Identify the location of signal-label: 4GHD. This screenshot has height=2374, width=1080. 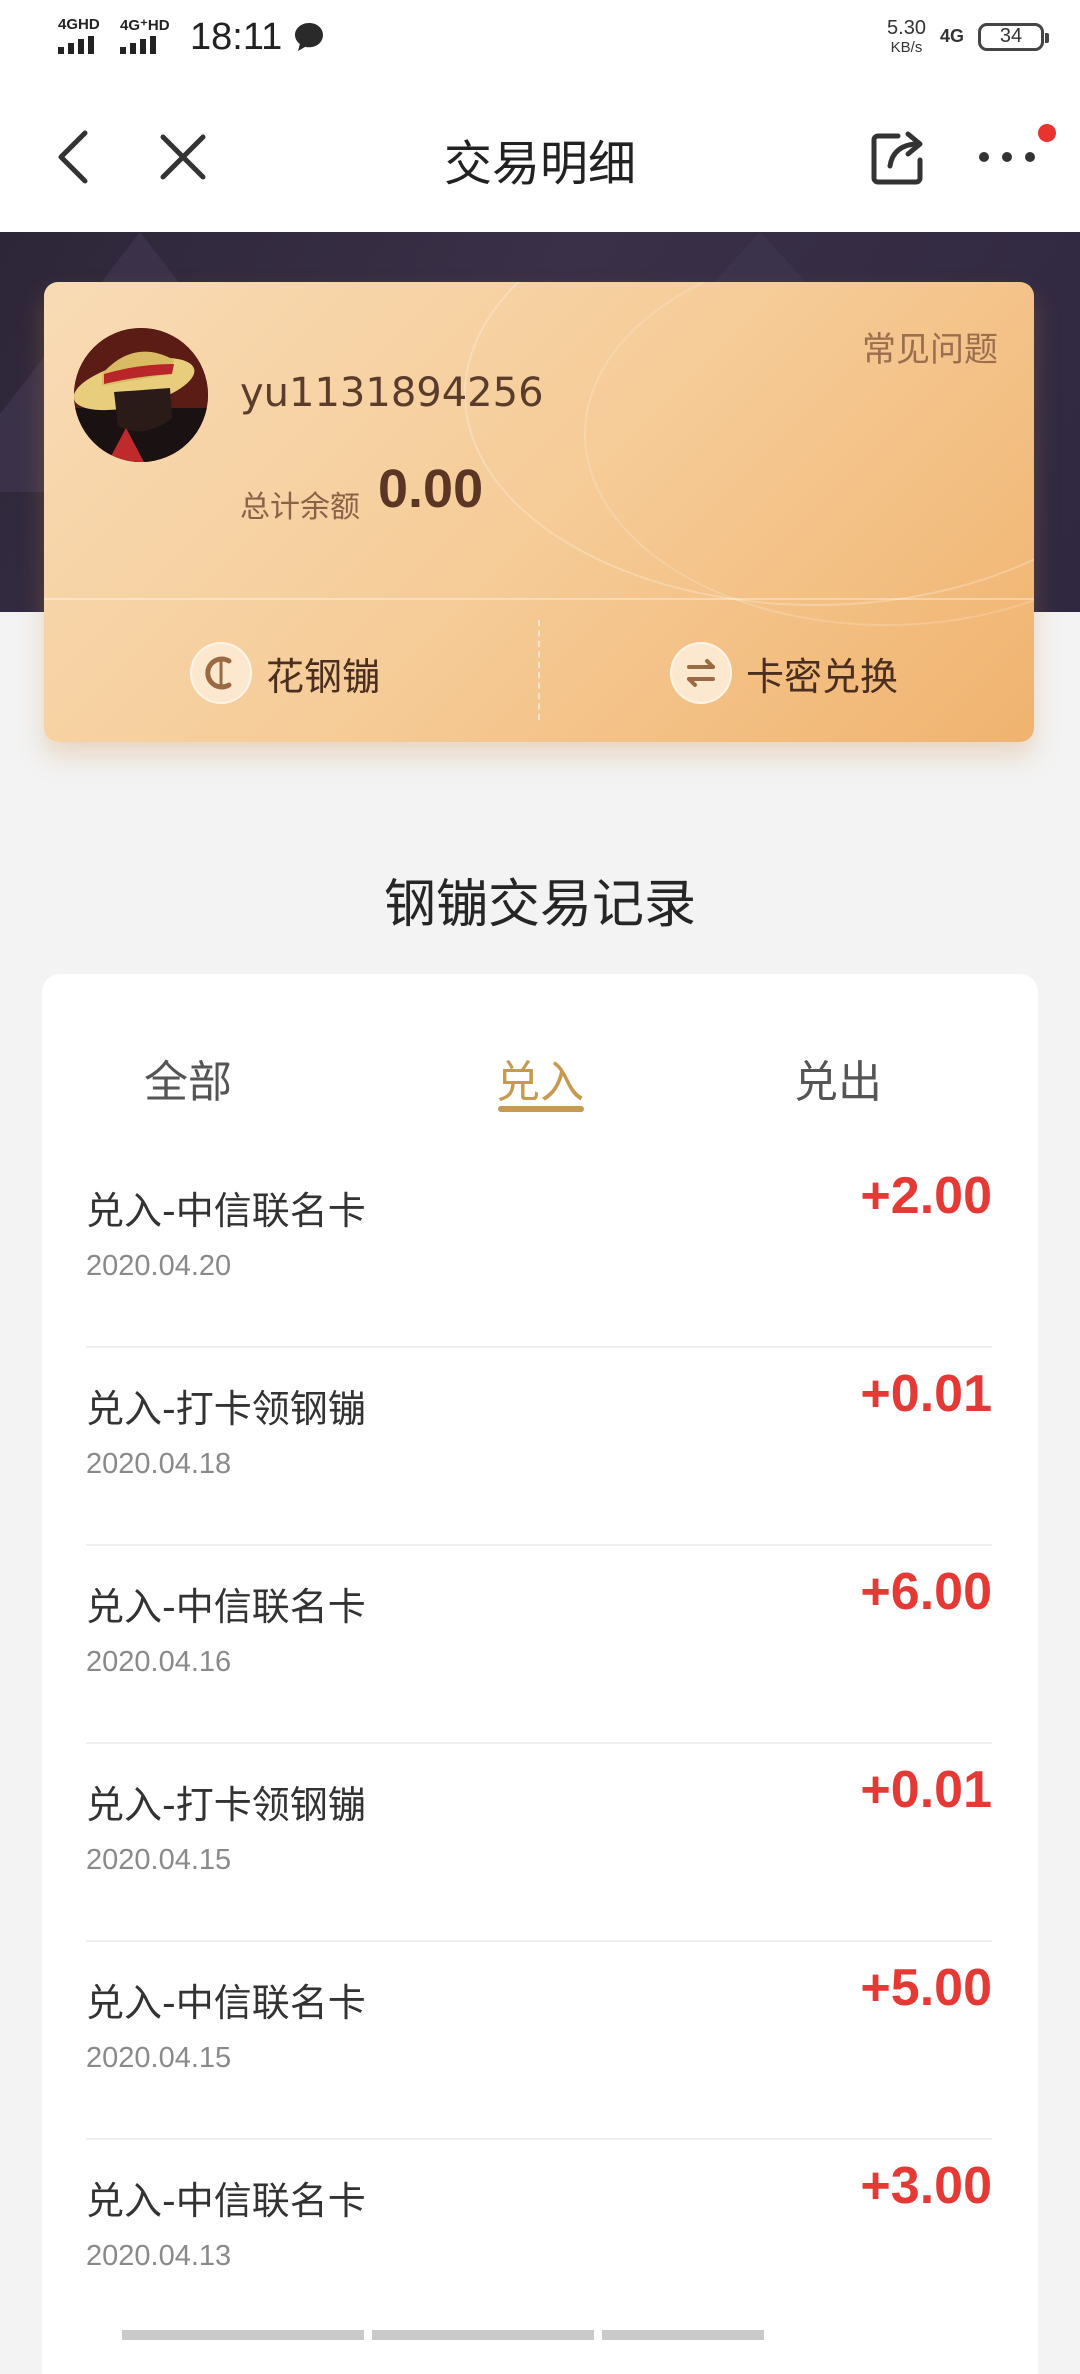
(79, 24).